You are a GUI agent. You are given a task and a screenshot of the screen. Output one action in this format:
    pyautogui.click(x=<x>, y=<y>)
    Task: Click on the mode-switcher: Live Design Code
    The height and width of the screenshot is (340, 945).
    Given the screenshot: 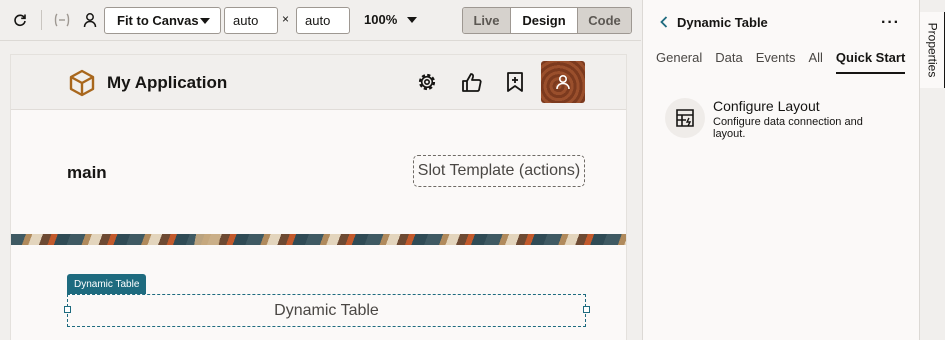 What is the action you would take?
    pyautogui.click(x=547, y=20)
    